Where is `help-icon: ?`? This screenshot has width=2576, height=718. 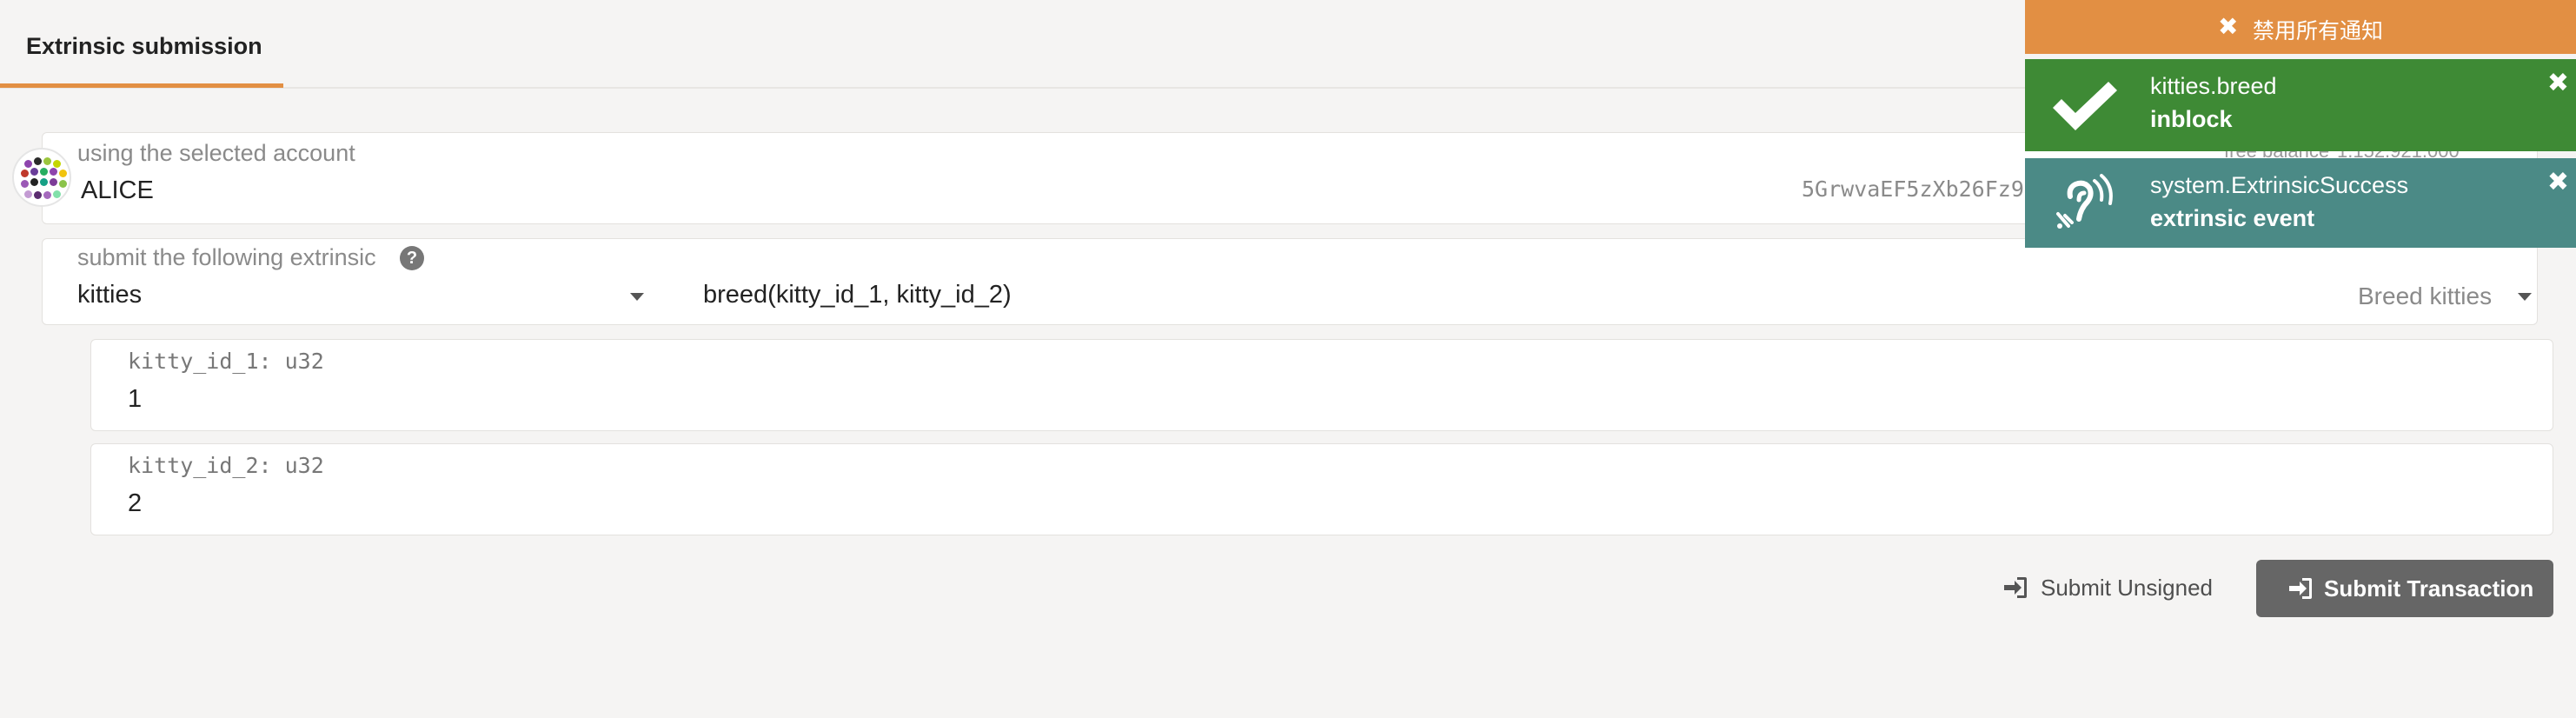
help-icon: ? is located at coordinates (412, 258).